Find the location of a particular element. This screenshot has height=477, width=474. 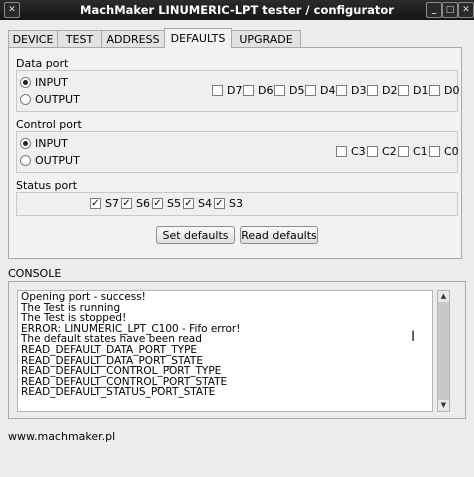

console-scrollbar: ▲ ▼ is located at coordinates (443, 351).